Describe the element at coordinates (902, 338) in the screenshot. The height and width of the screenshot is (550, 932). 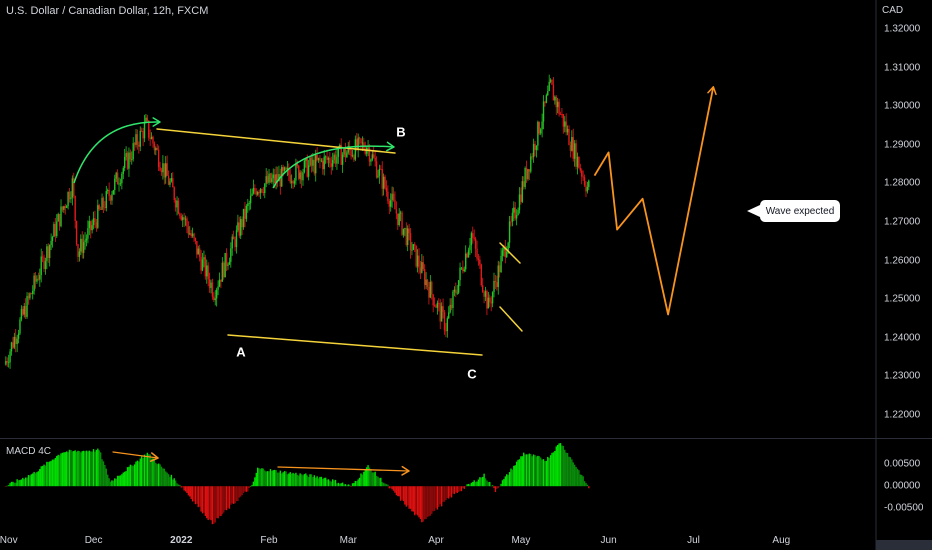
I see `price-tick-label: 1.24000` at that location.